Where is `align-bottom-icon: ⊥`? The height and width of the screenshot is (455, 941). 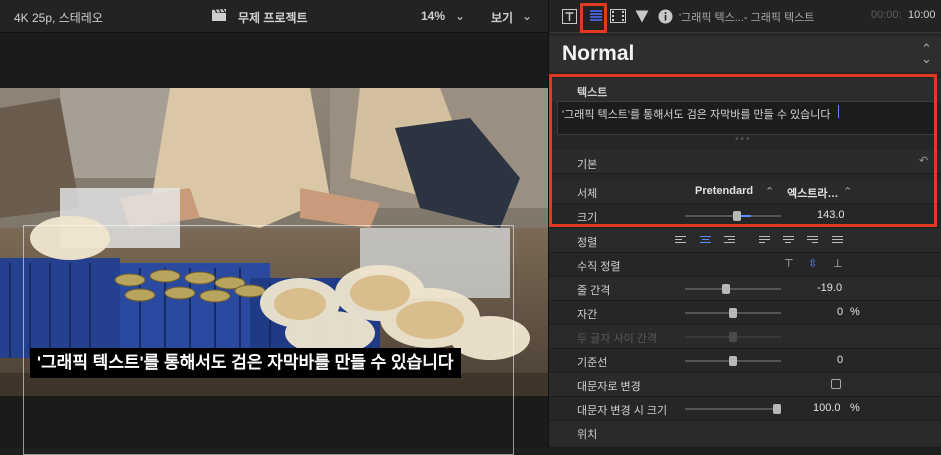 align-bottom-icon: ⊥ is located at coordinates (838, 263).